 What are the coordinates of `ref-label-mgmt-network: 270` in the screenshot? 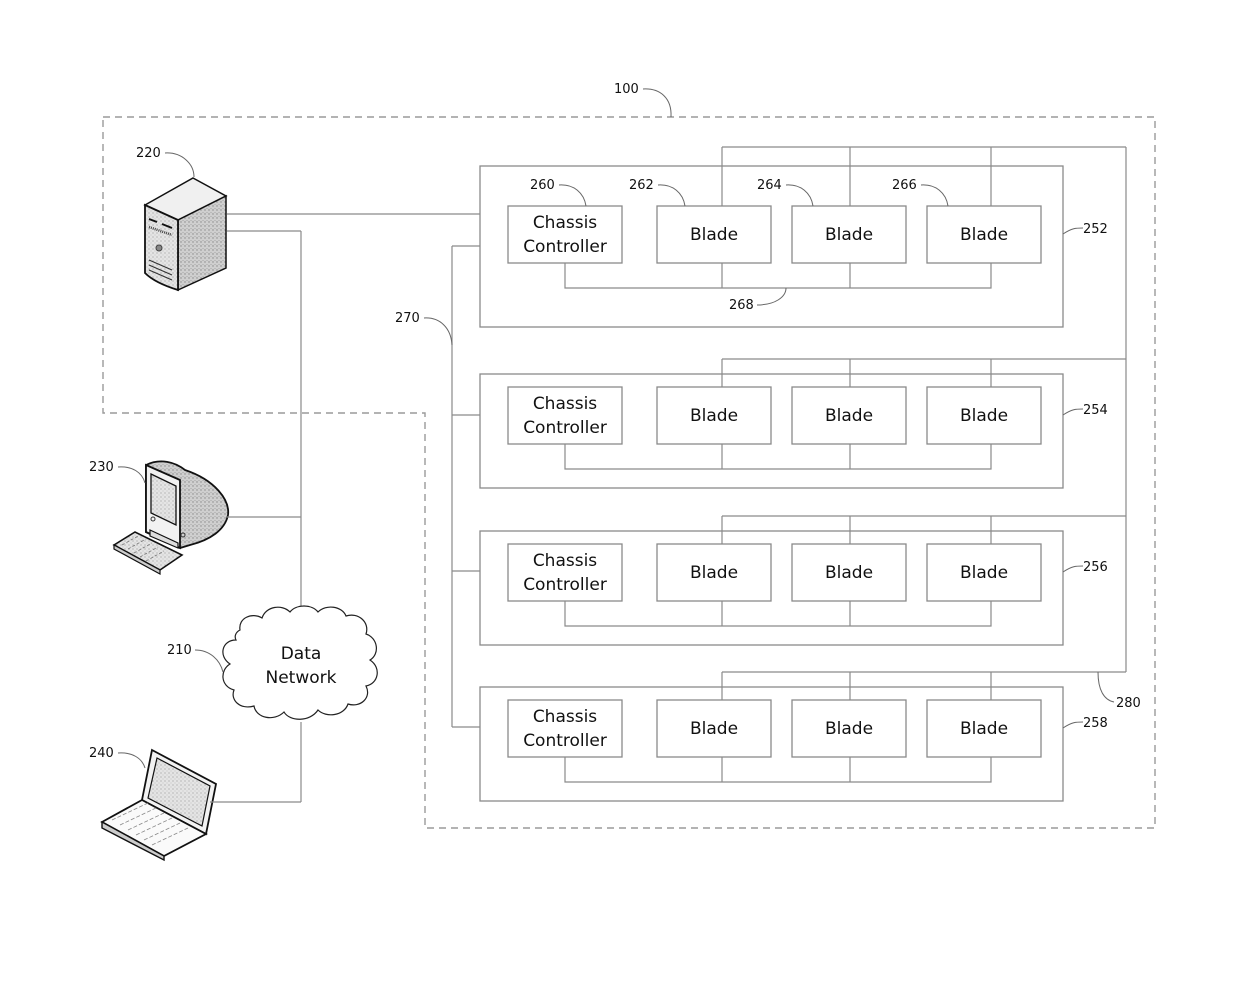 It's located at (407, 318).